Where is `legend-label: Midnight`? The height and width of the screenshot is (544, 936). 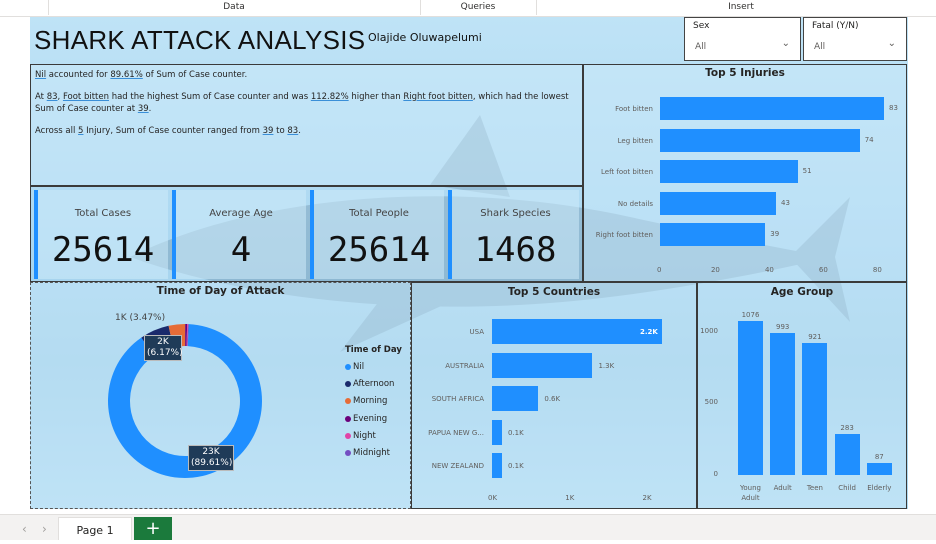 legend-label: Midnight is located at coordinates (371, 453).